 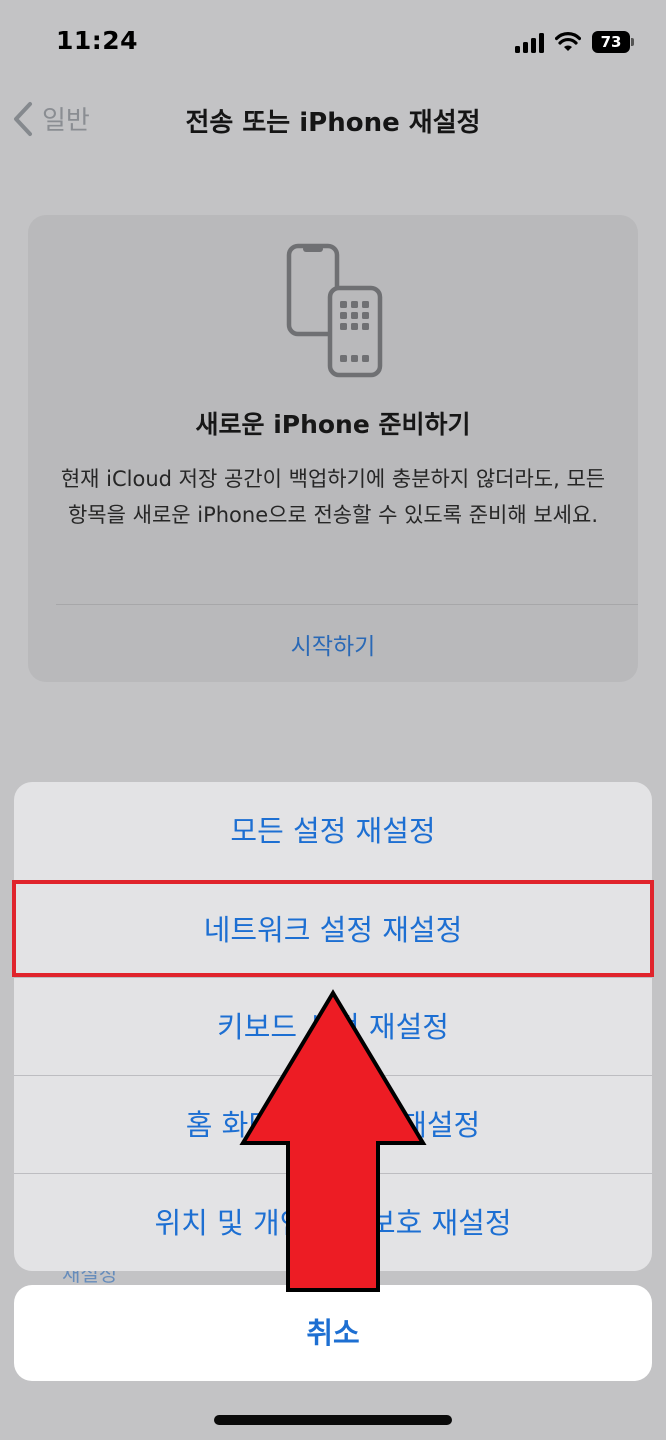 What do you see at coordinates (333, 1140) in the screenshot?
I see `red-up-arrow-annotation` at bounding box center [333, 1140].